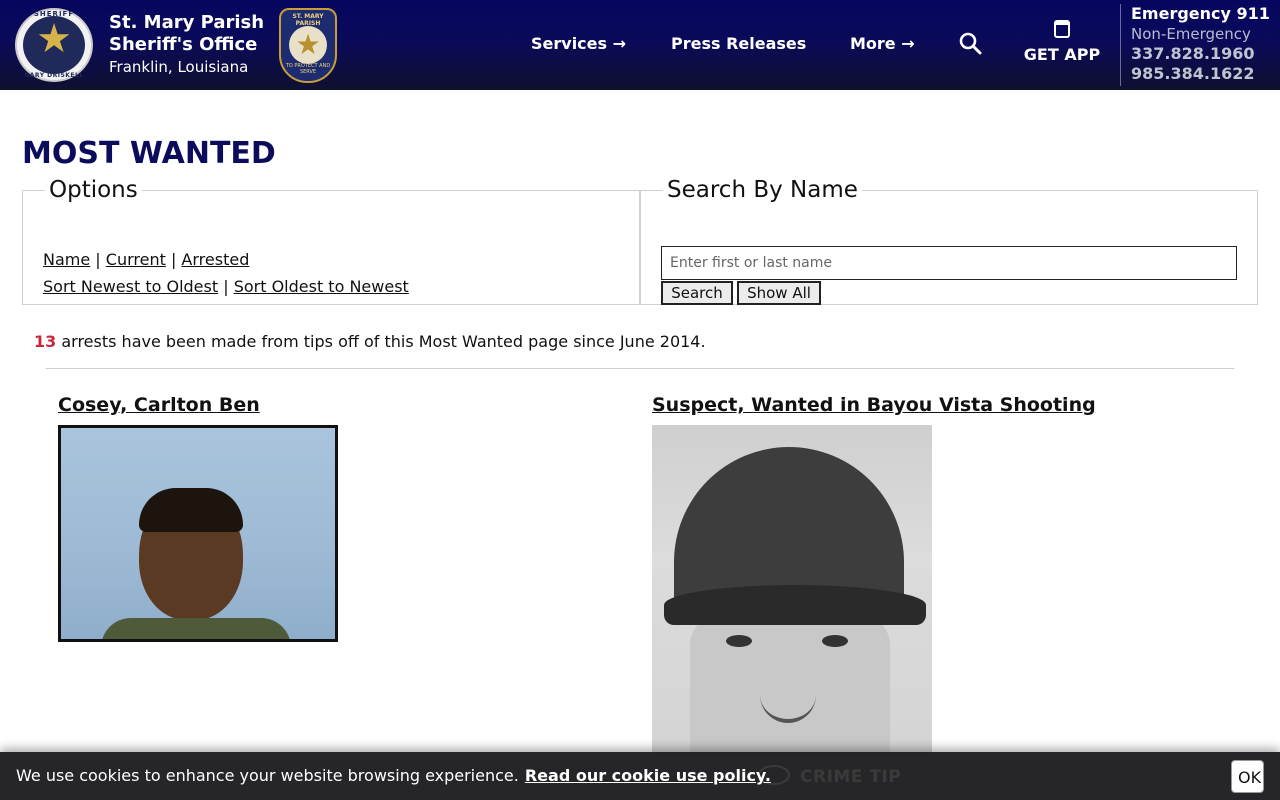 The height and width of the screenshot is (800, 1280). Describe the element at coordinates (779, 293) in the screenshot. I see `show-all-button: Show All` at that location.